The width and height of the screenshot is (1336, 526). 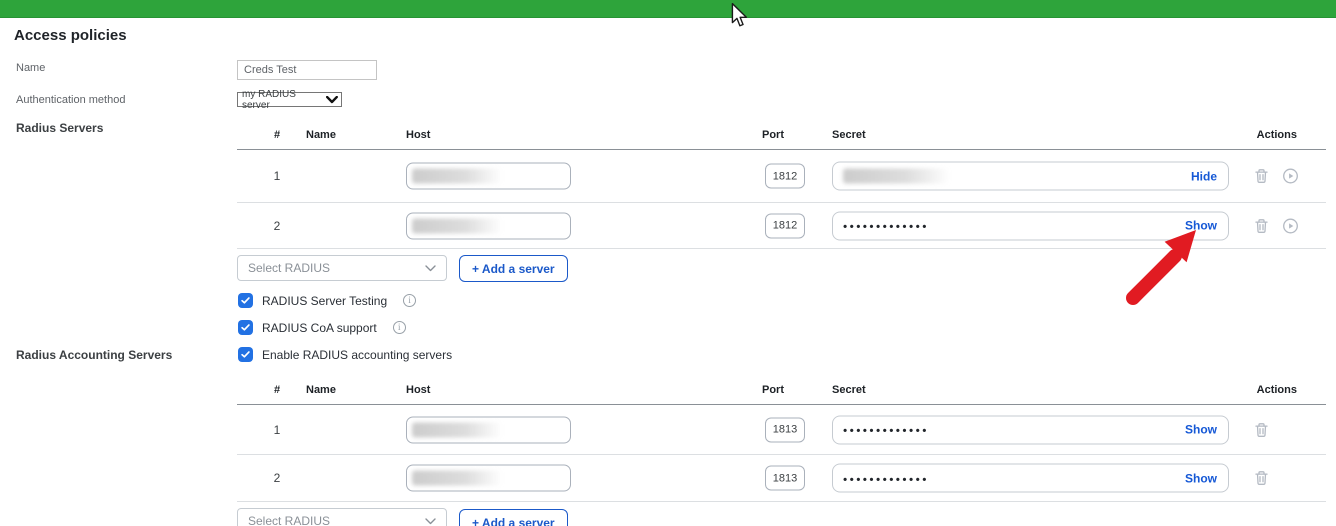 I want to click on radius-servers-section-label: Radius Servers, so click(x=60, y=128).